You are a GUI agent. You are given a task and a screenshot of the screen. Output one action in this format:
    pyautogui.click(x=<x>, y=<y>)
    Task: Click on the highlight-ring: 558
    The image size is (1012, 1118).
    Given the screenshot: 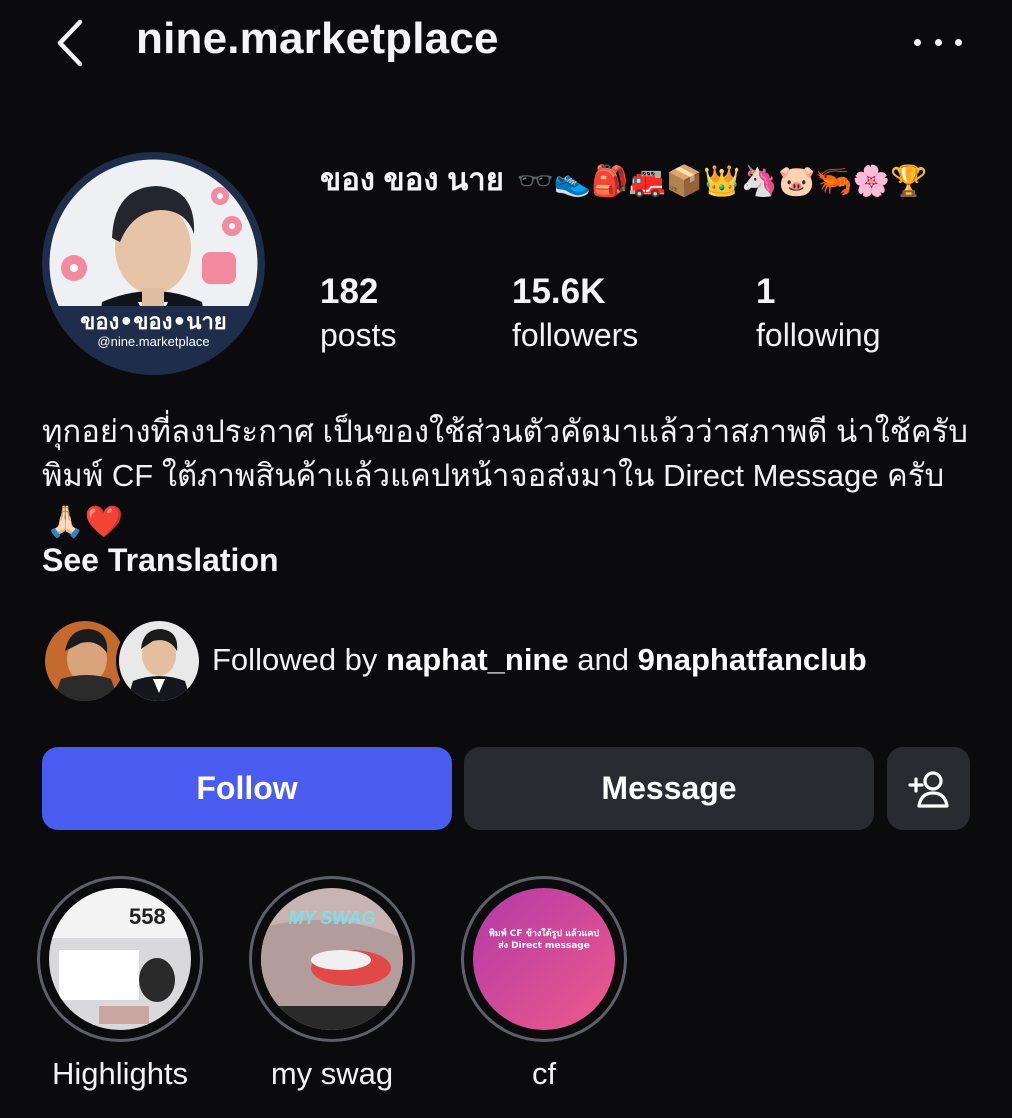 What is the action you would take?
    pyautogui.click(x=120, y=959)
    